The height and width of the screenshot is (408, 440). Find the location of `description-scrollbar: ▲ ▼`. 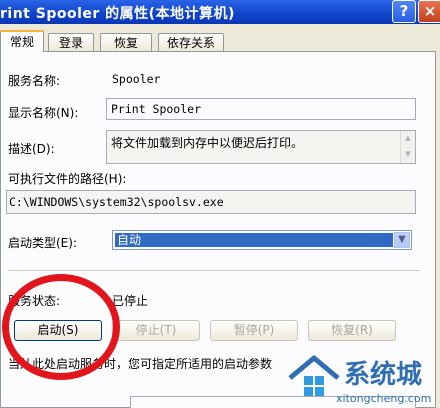

description-scrollbar: ▲ ▼ is located at coordinates (407, 147).